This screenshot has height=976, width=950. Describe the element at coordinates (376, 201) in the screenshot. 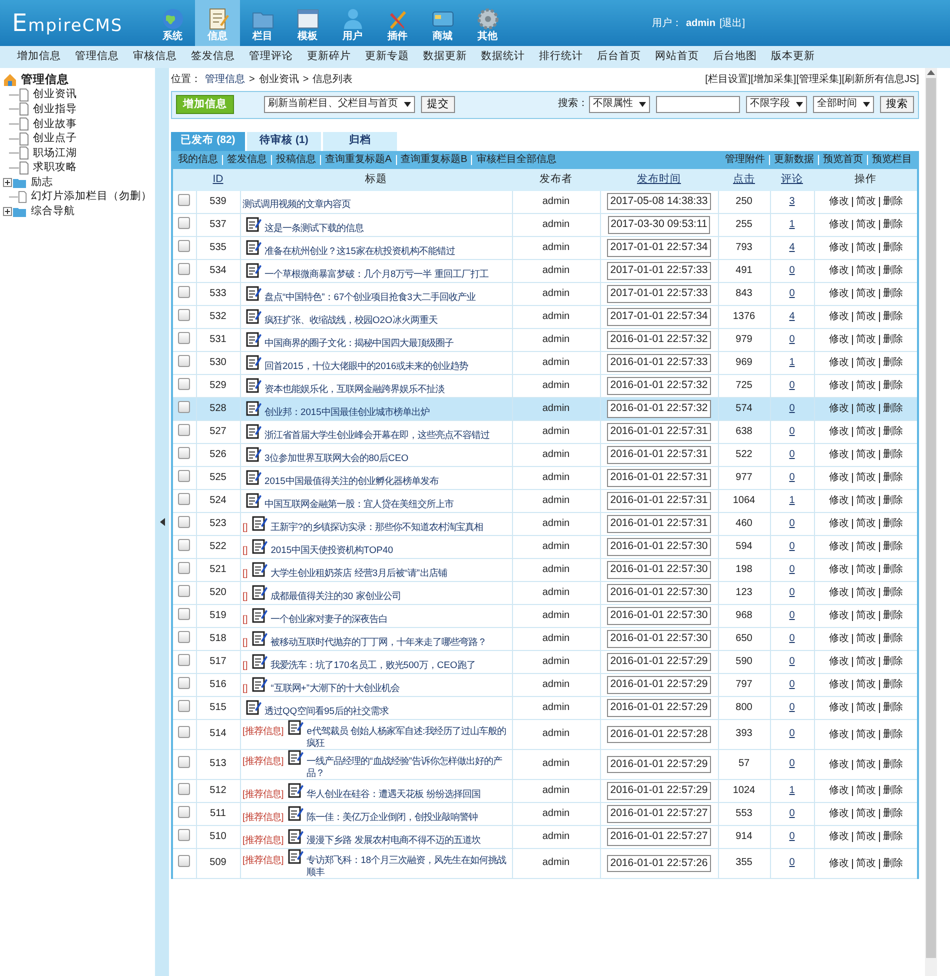

I see `title-link: 测试调用视频的文章内容页` at that location.